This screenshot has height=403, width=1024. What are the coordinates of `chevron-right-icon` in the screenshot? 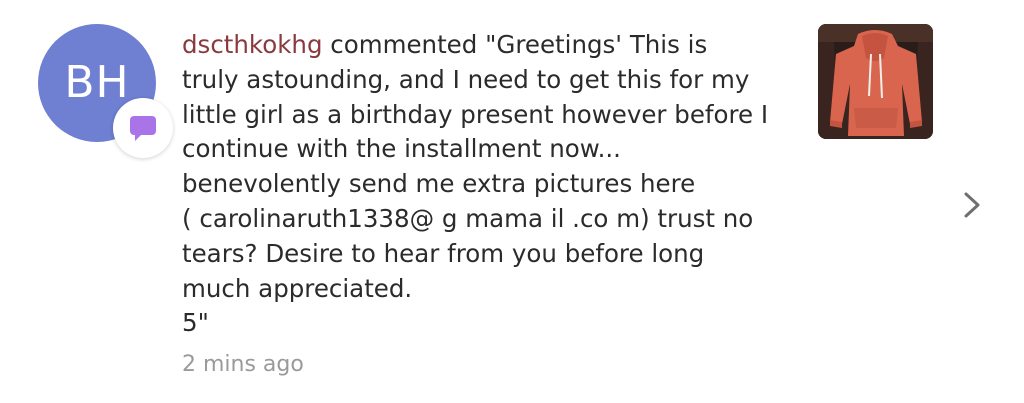 It's located at (972, 205).